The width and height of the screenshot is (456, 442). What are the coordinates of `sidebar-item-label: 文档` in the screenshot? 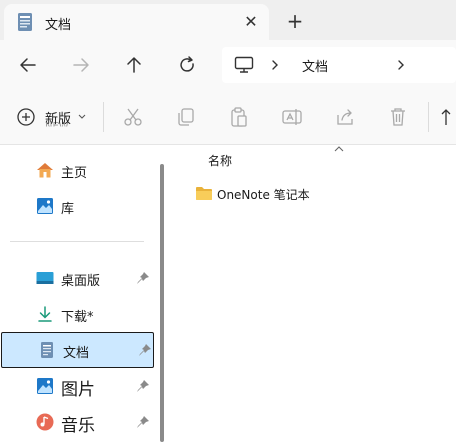 It's located at (76, 353).